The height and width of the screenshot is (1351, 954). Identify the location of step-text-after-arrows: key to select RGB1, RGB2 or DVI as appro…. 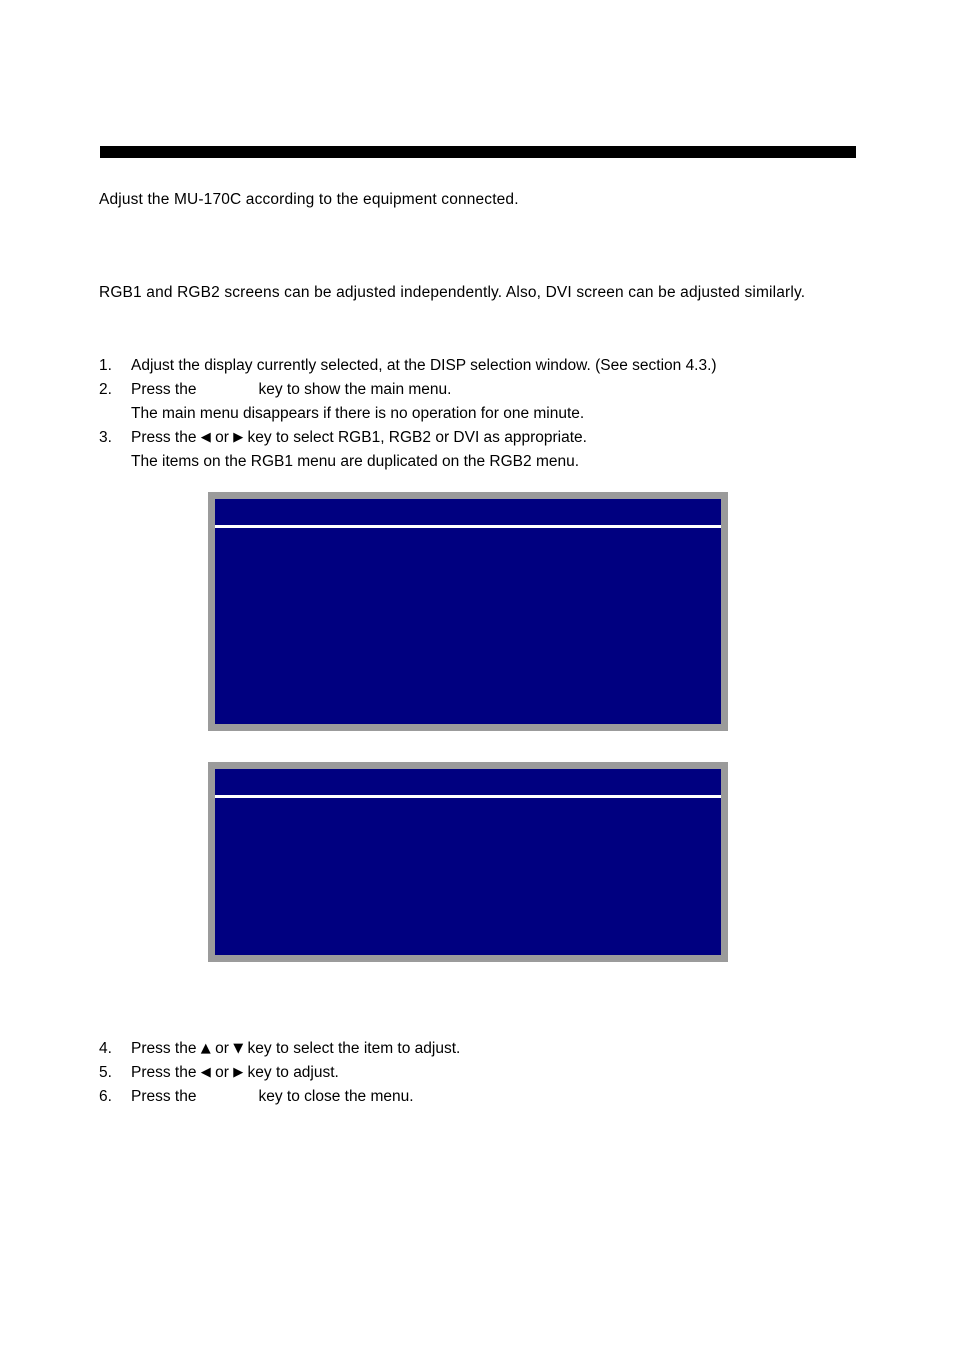
(417, 437).